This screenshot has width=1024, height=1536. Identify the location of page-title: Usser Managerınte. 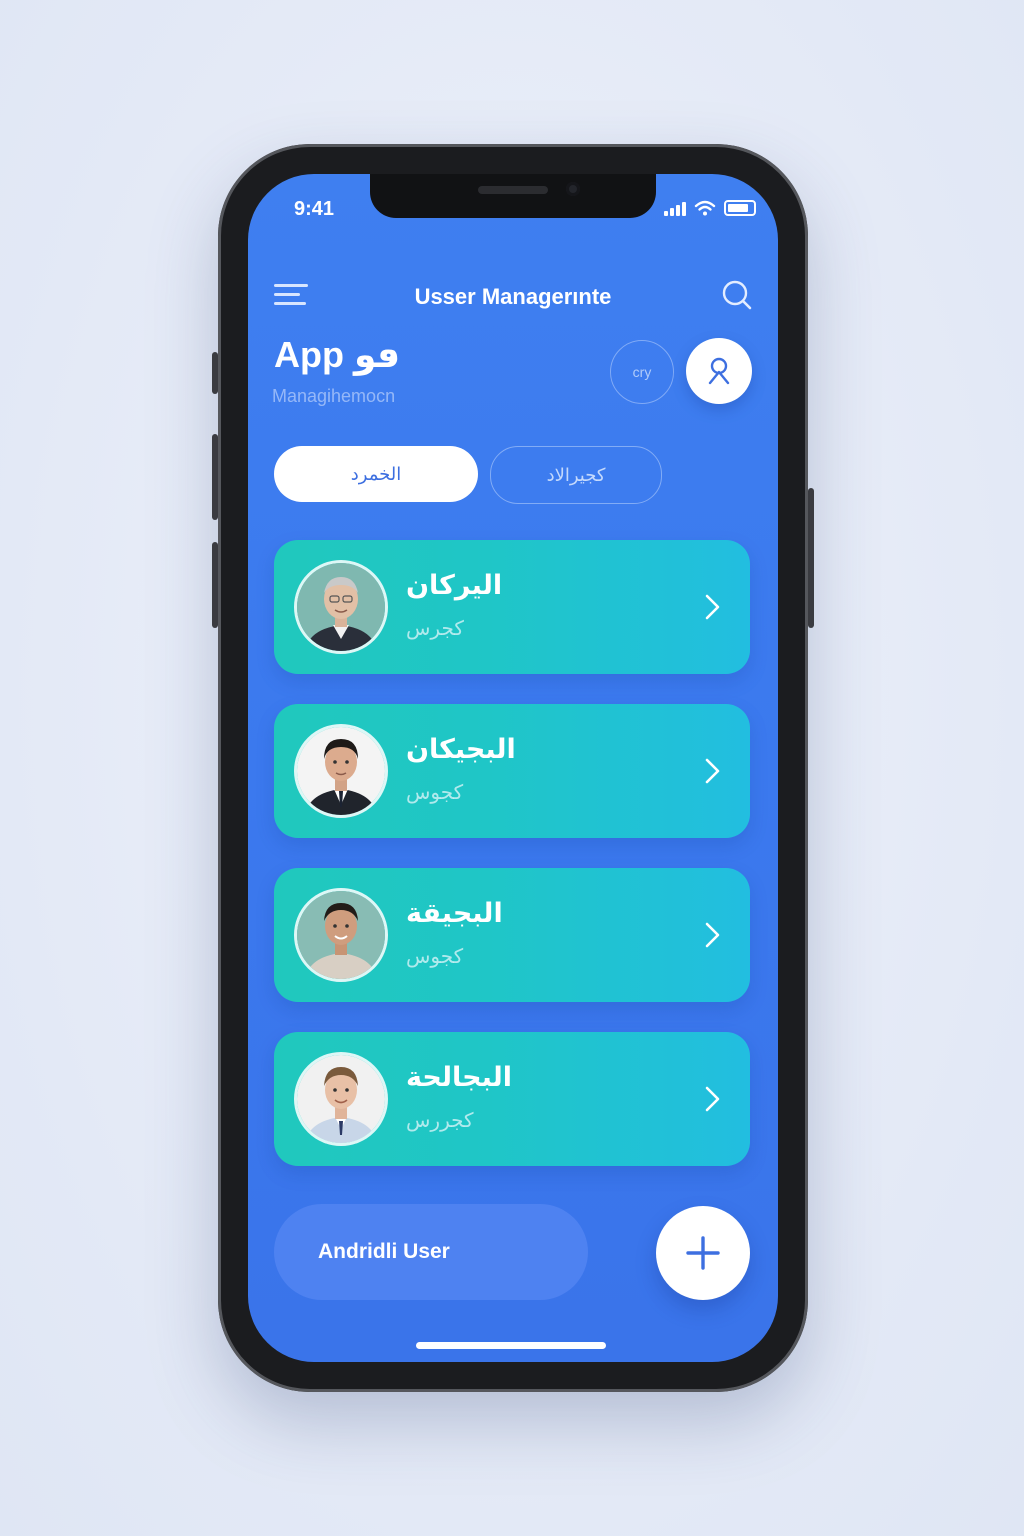
(513, 296).